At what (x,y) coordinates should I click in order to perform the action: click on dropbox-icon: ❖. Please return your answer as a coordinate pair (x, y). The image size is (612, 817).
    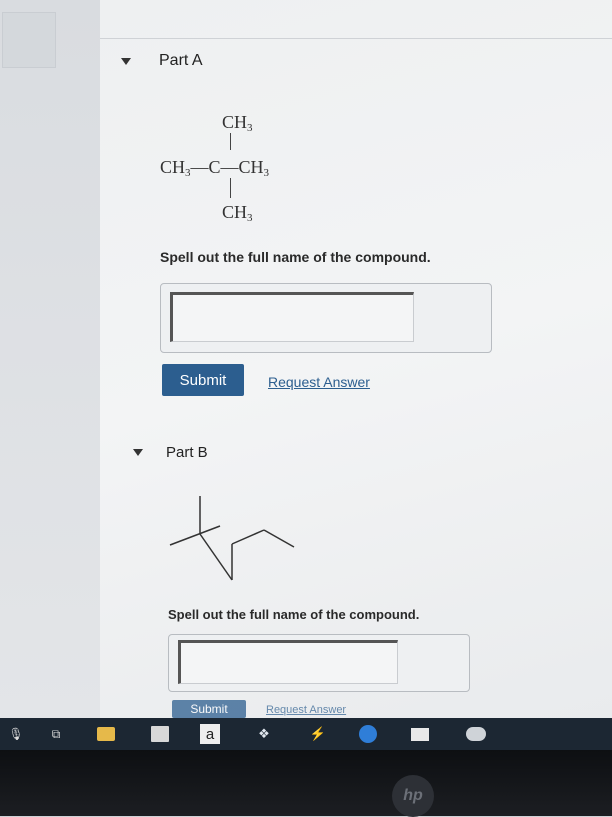
    Looking at the image, I should click on (264, 734).